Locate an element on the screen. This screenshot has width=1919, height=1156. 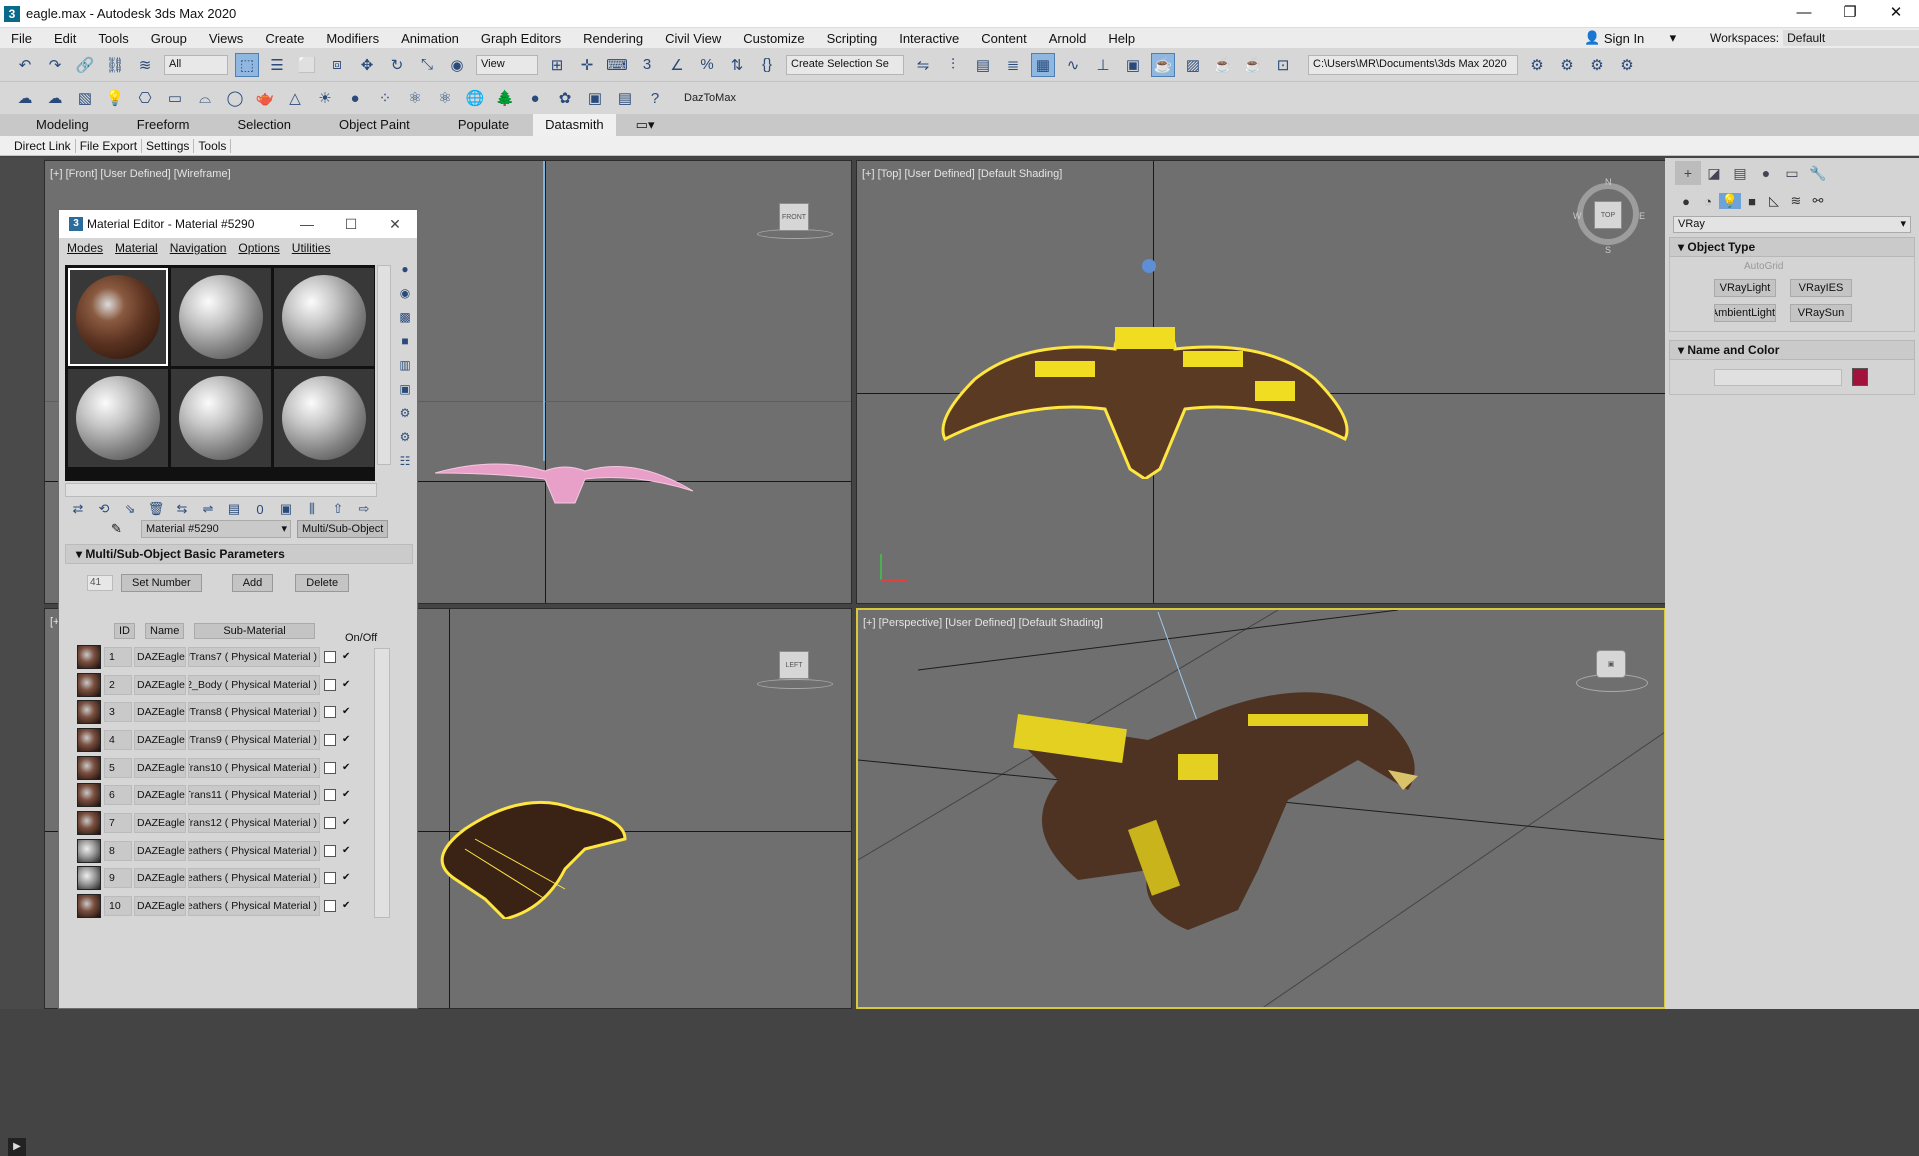
globe-icon: 🌐 is located at coordinates (475, 98).